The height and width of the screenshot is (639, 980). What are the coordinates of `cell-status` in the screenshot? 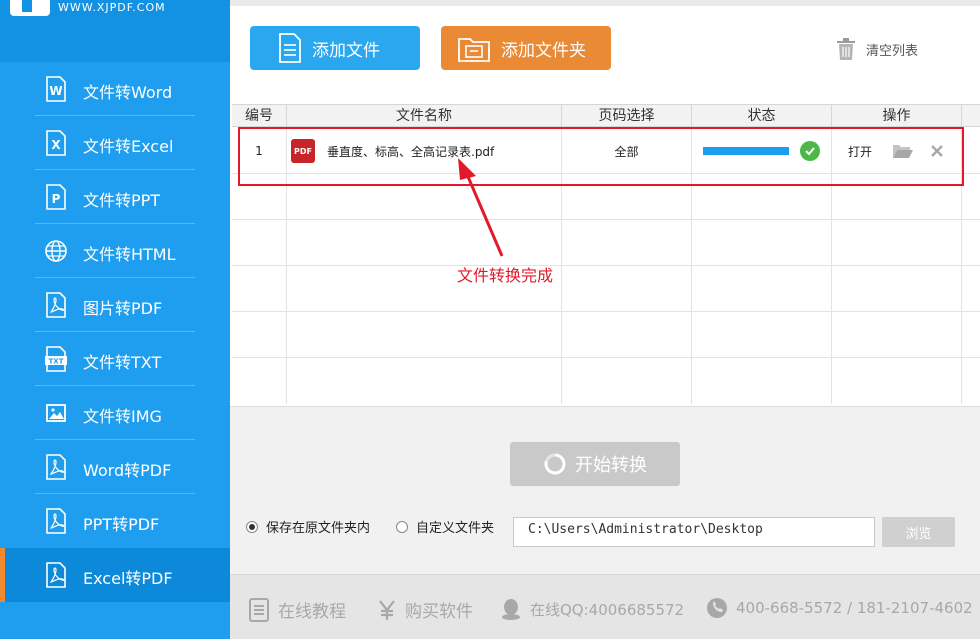 It's located at (762, 151).